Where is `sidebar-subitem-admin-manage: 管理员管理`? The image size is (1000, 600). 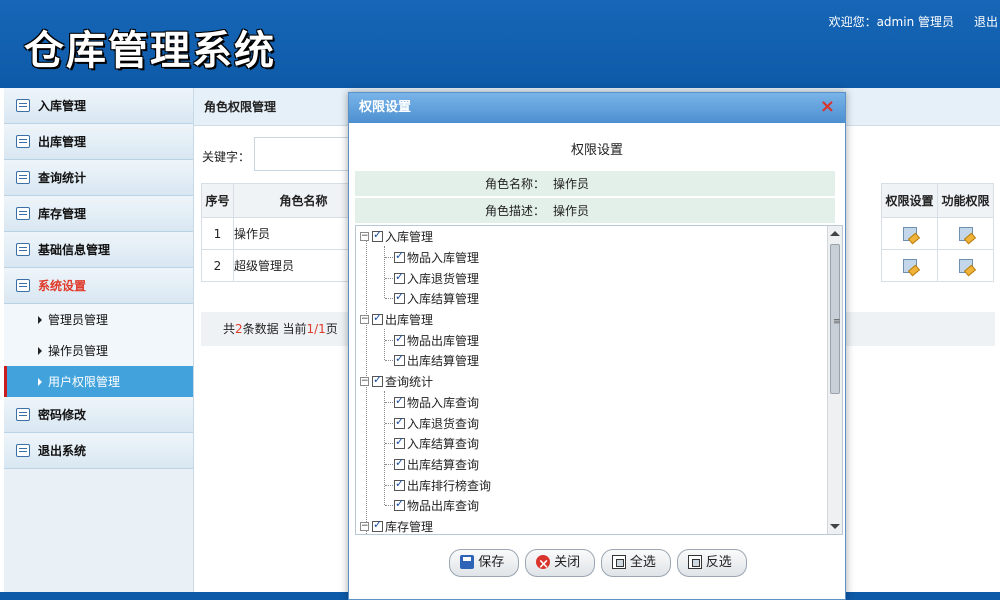
sidebar-subitem-admin-manage: 管理员管理 is located at coordinates (98, 319).